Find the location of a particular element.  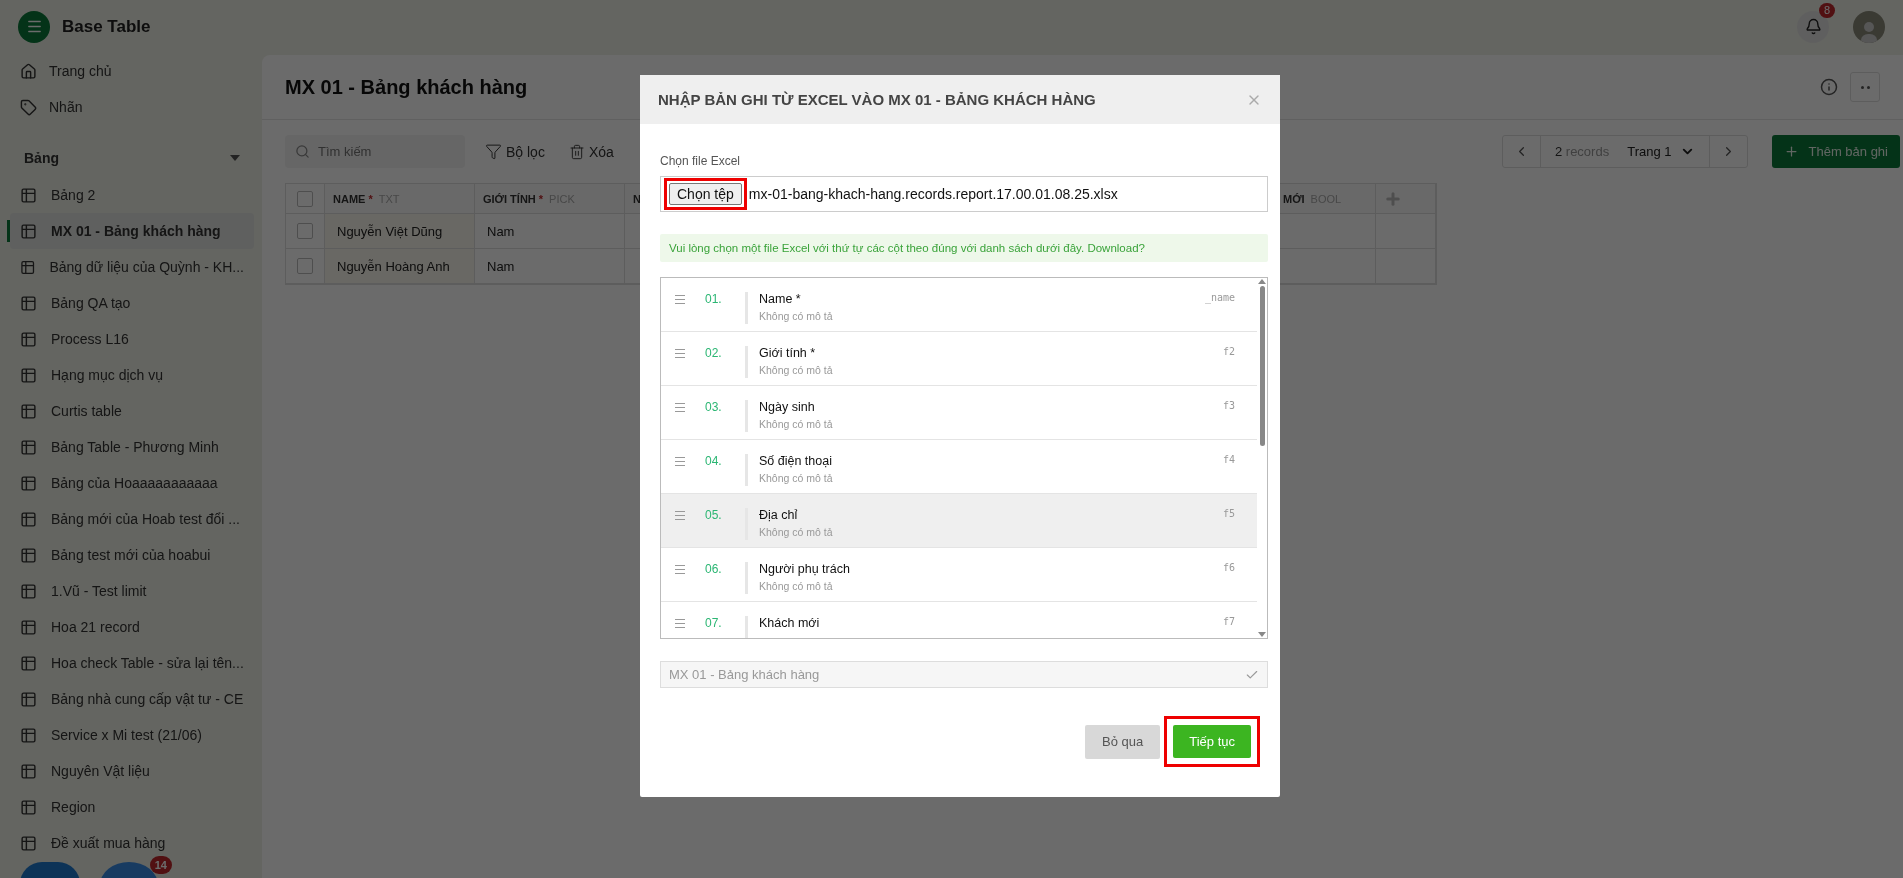

field-key: f6 is located at coordinates (1228, 567).